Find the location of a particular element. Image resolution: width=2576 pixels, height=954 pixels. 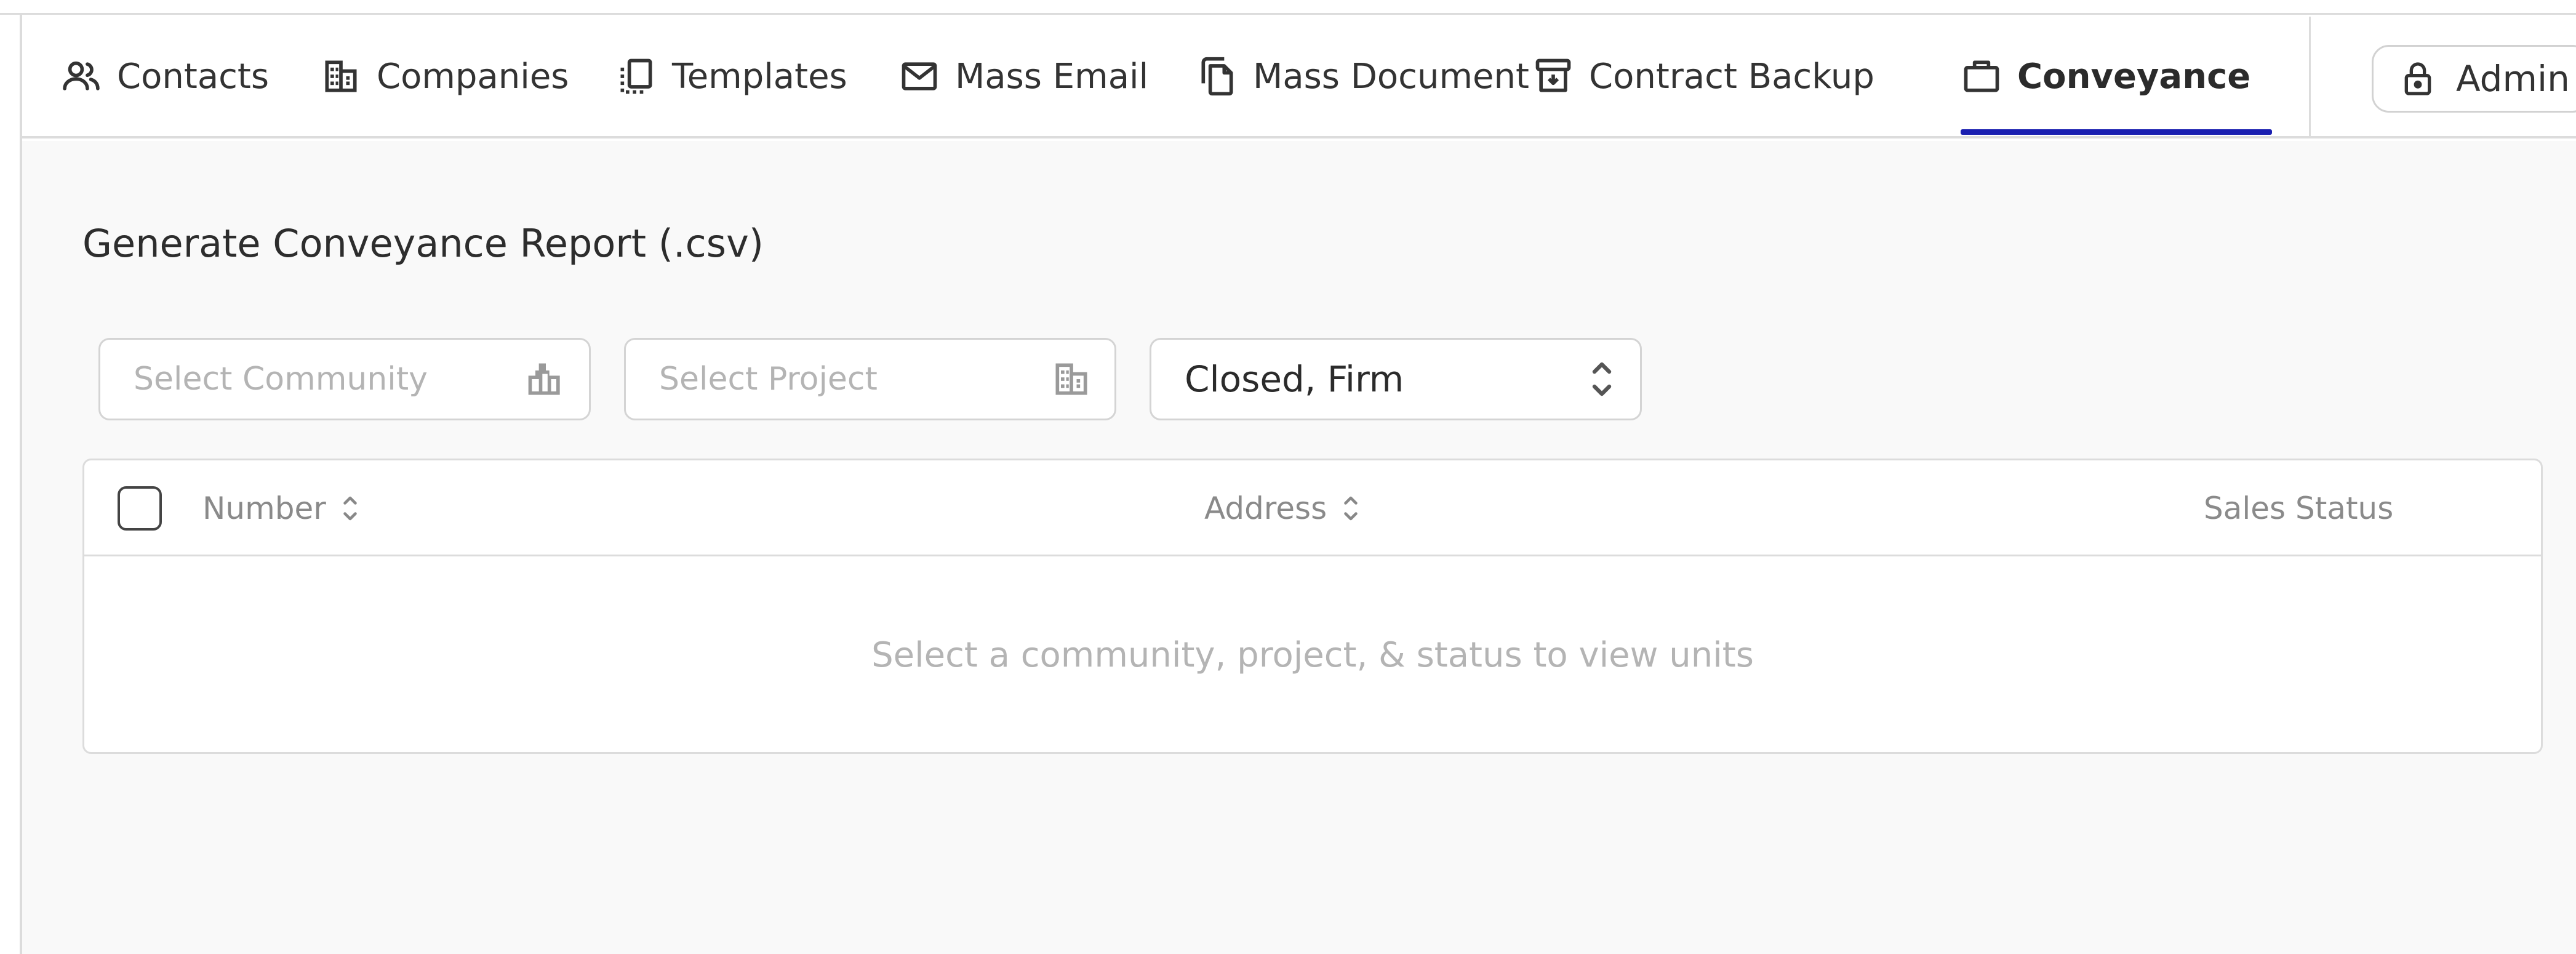

community-select is located at coordinates (344, 379).